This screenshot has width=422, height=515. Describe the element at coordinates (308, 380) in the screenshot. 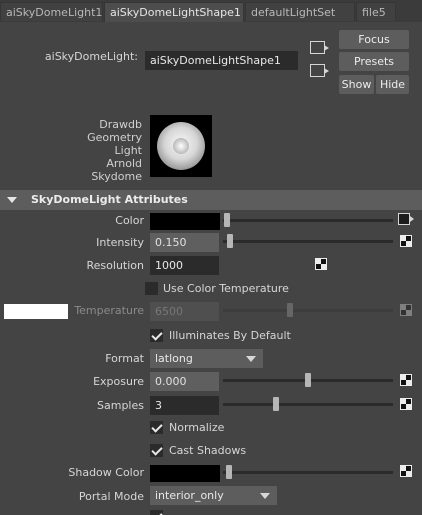

I see `exposure-slider-handle` at that location.